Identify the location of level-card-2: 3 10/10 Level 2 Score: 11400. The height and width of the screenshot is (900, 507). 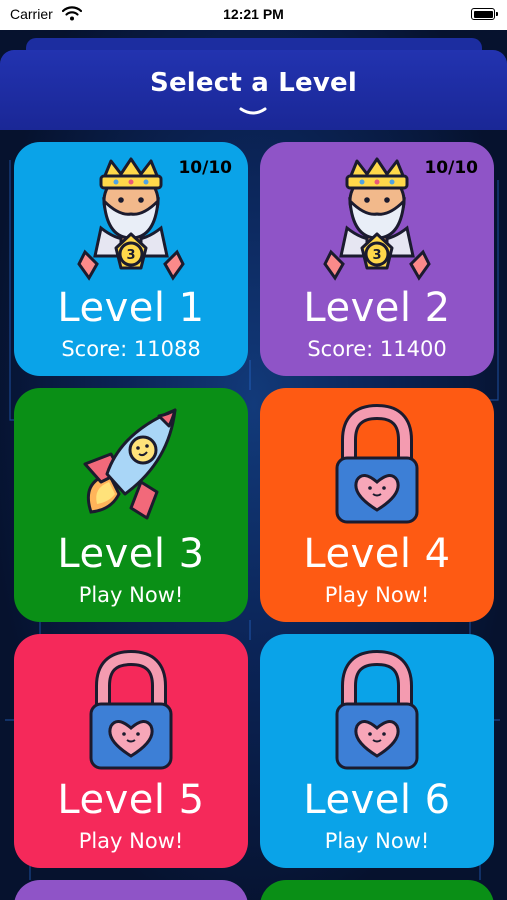
(377, 259).